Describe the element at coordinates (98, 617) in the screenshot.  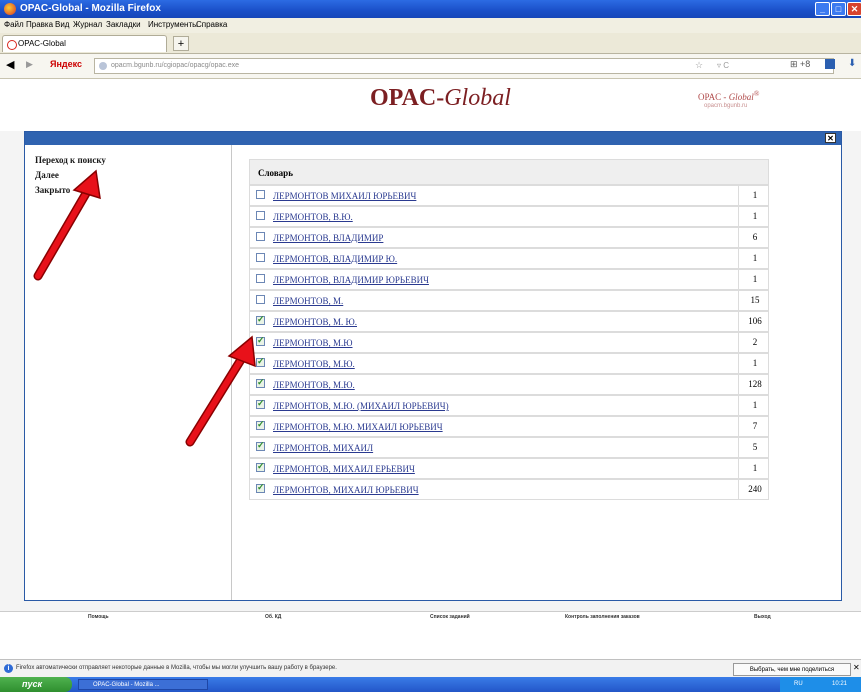
I see `footer-help-link: Помощь` at that location.